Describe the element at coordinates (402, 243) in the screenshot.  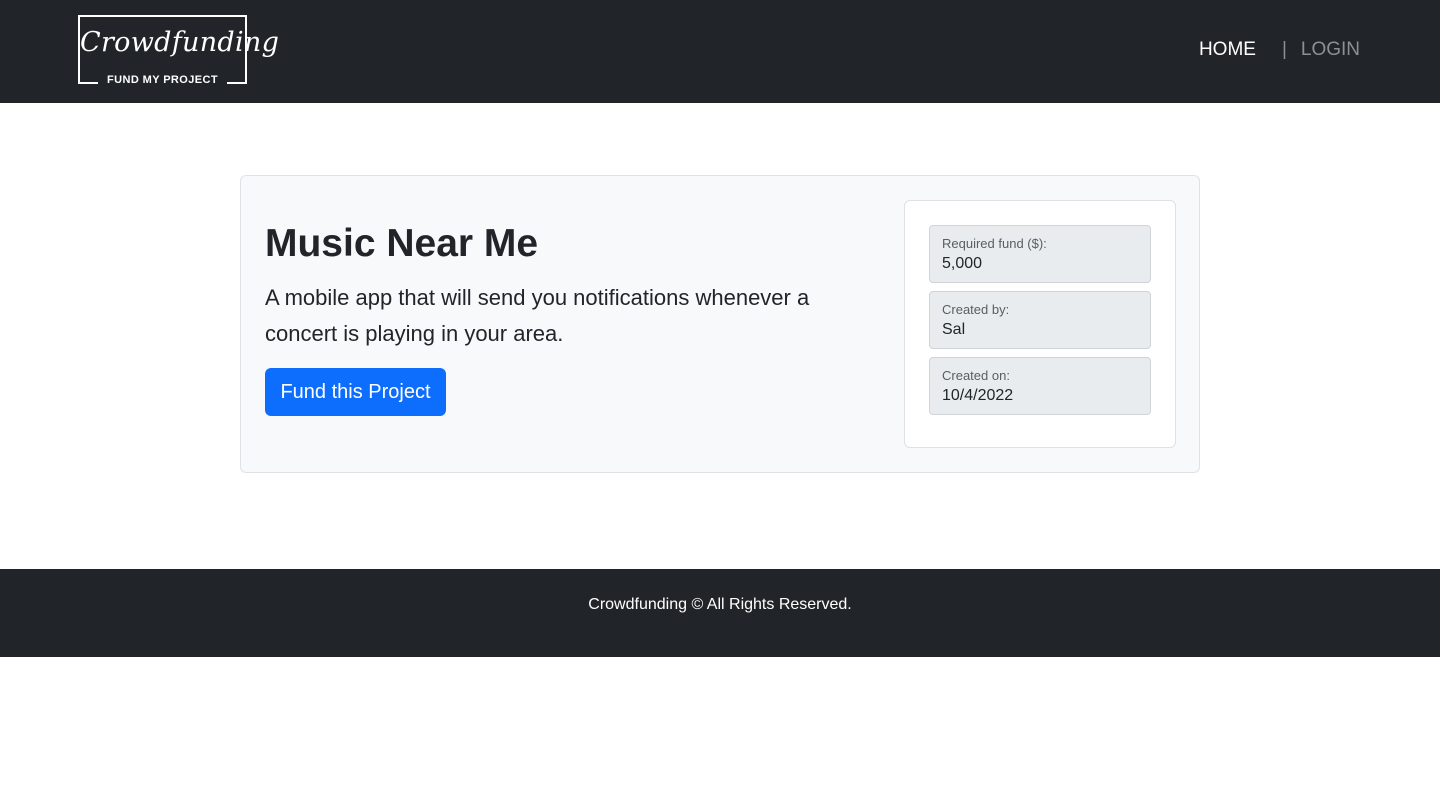
I see `project-title: Music Near Me` at that location.